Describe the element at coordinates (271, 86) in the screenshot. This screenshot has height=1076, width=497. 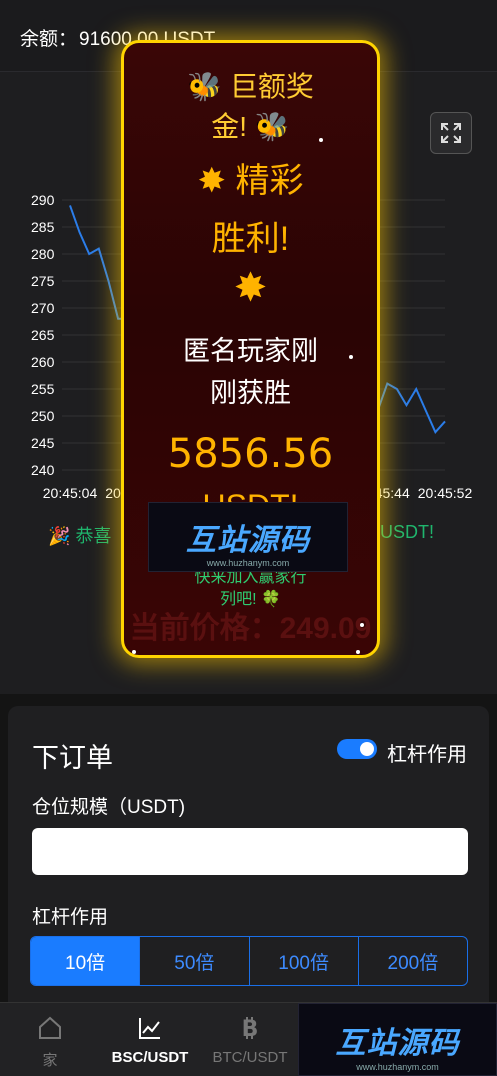
I see `popup-line1: 巨额奖` at that location.